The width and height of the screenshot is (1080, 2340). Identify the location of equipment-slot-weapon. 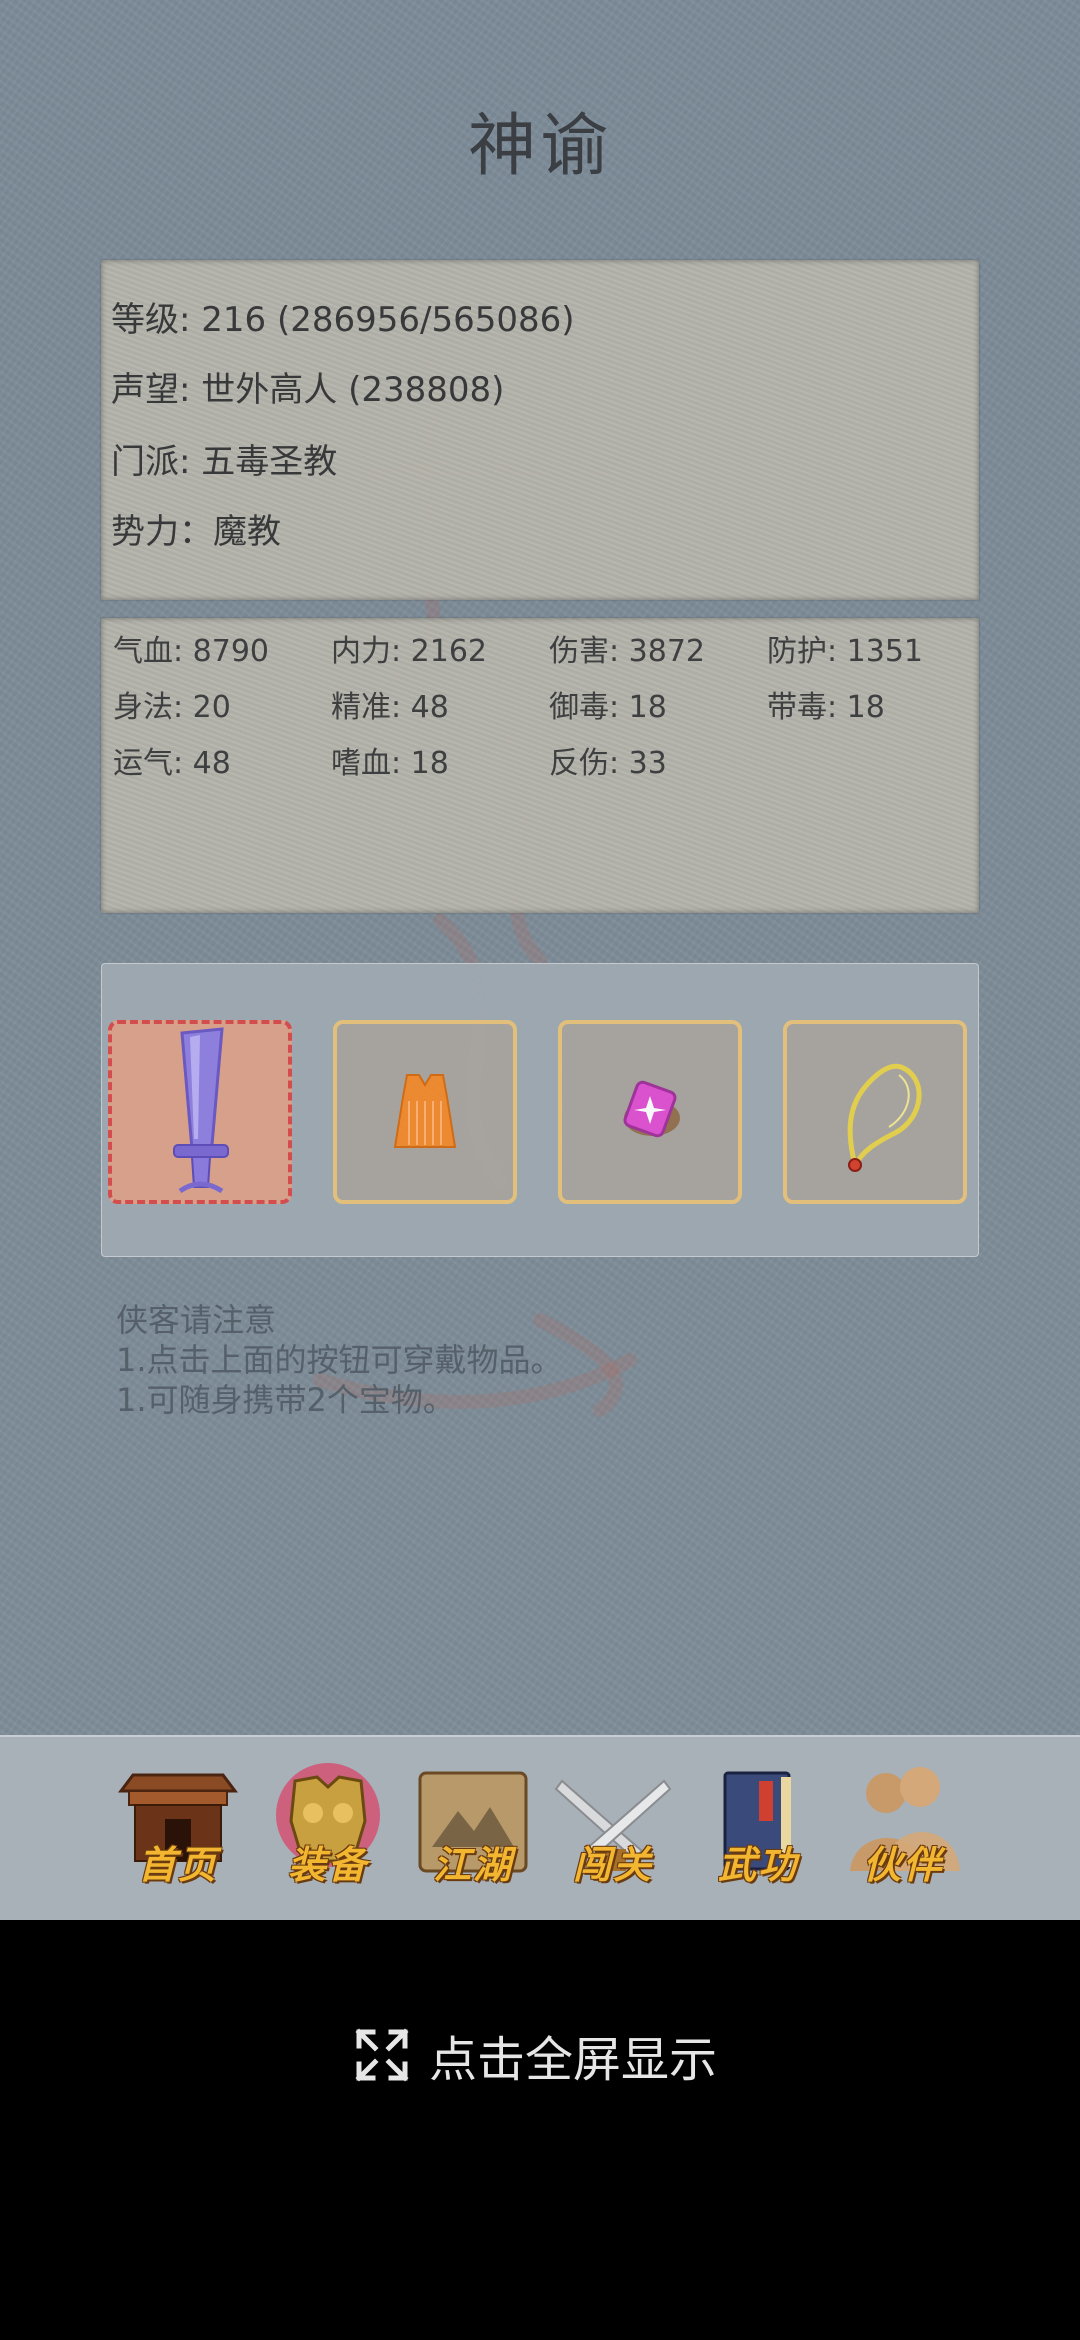
(200, 1112).